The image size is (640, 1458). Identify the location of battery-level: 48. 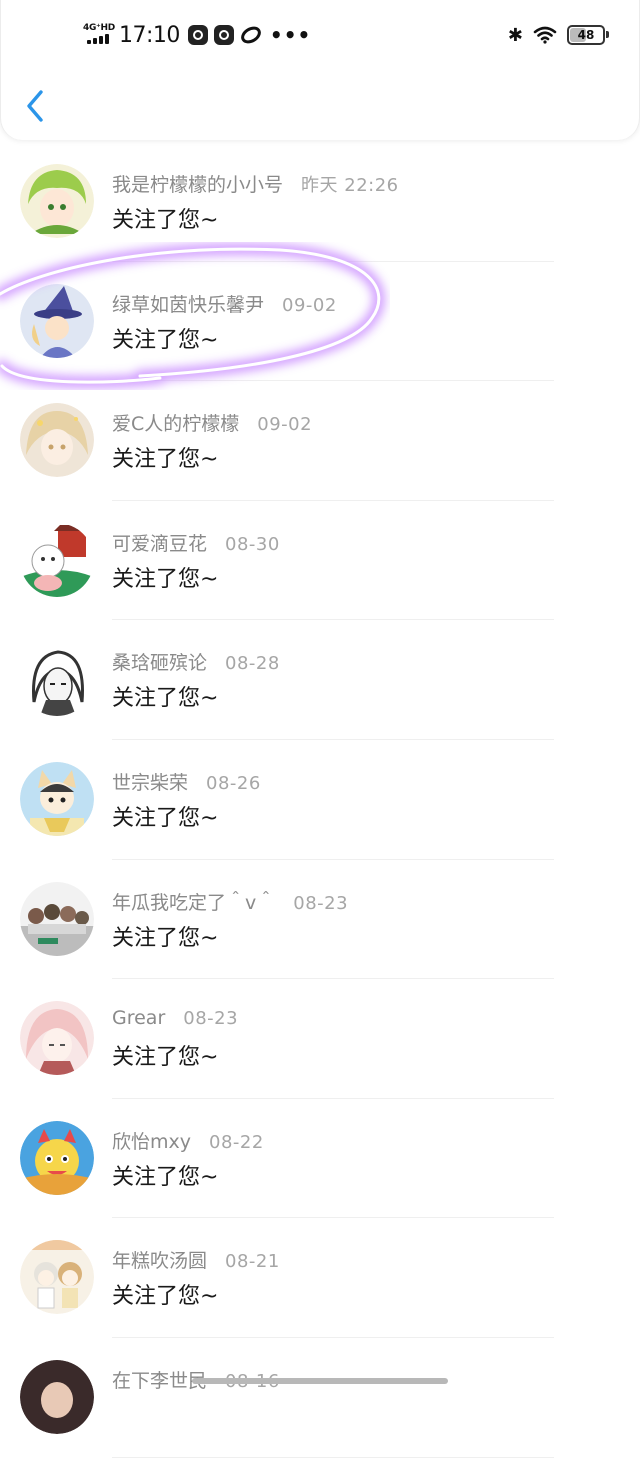
(586, 35).